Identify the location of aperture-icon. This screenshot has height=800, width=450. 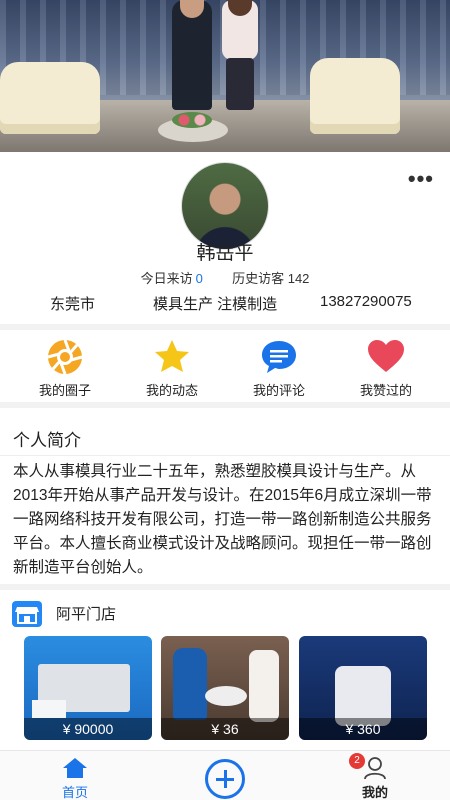
(65, 357).